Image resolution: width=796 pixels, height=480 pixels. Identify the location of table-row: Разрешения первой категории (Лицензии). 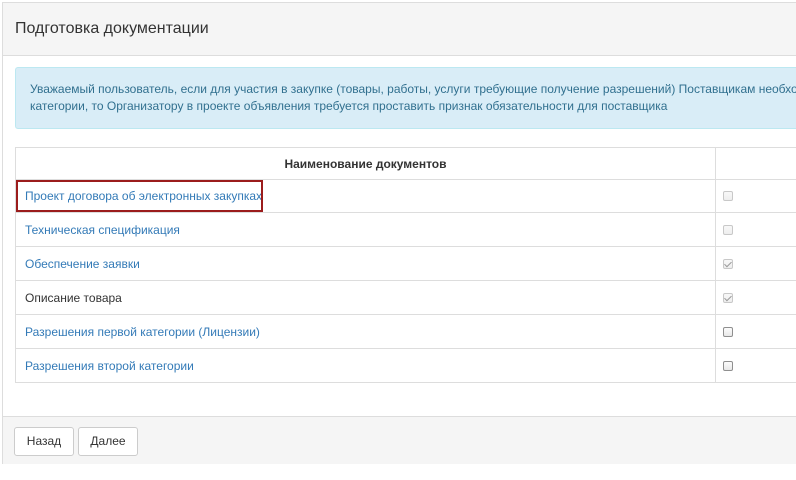
(405, 331).